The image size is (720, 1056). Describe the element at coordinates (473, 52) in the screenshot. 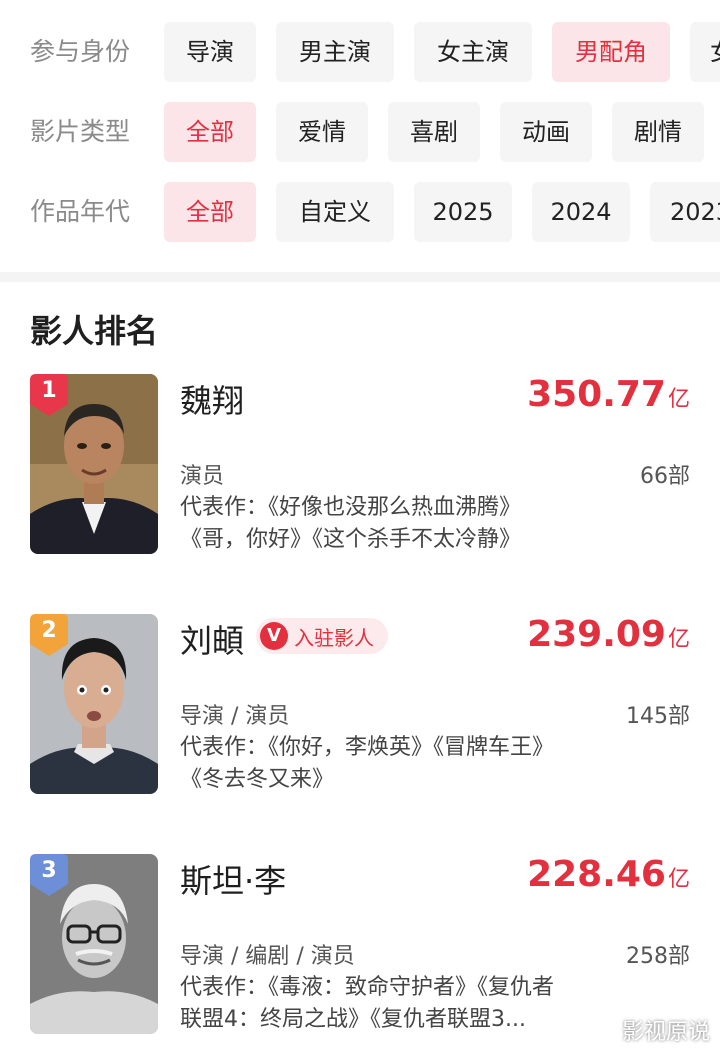

I see `chip-lead-actress: 女主演` at that location.